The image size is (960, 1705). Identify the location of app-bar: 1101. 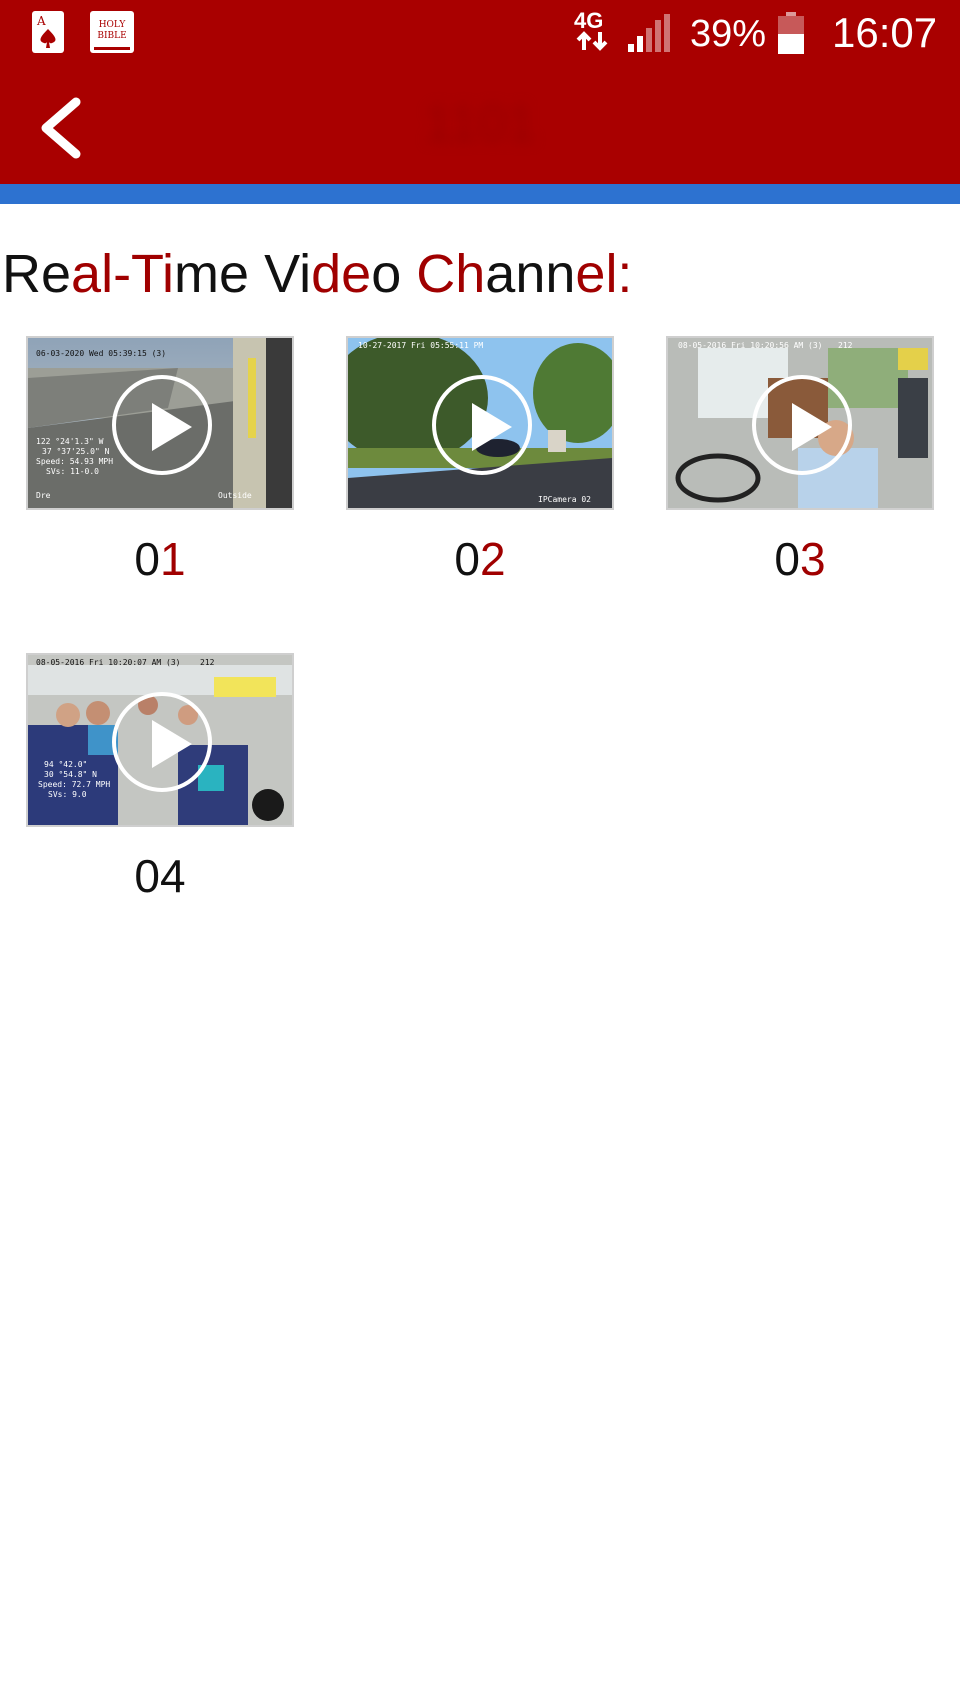
(480, 126).